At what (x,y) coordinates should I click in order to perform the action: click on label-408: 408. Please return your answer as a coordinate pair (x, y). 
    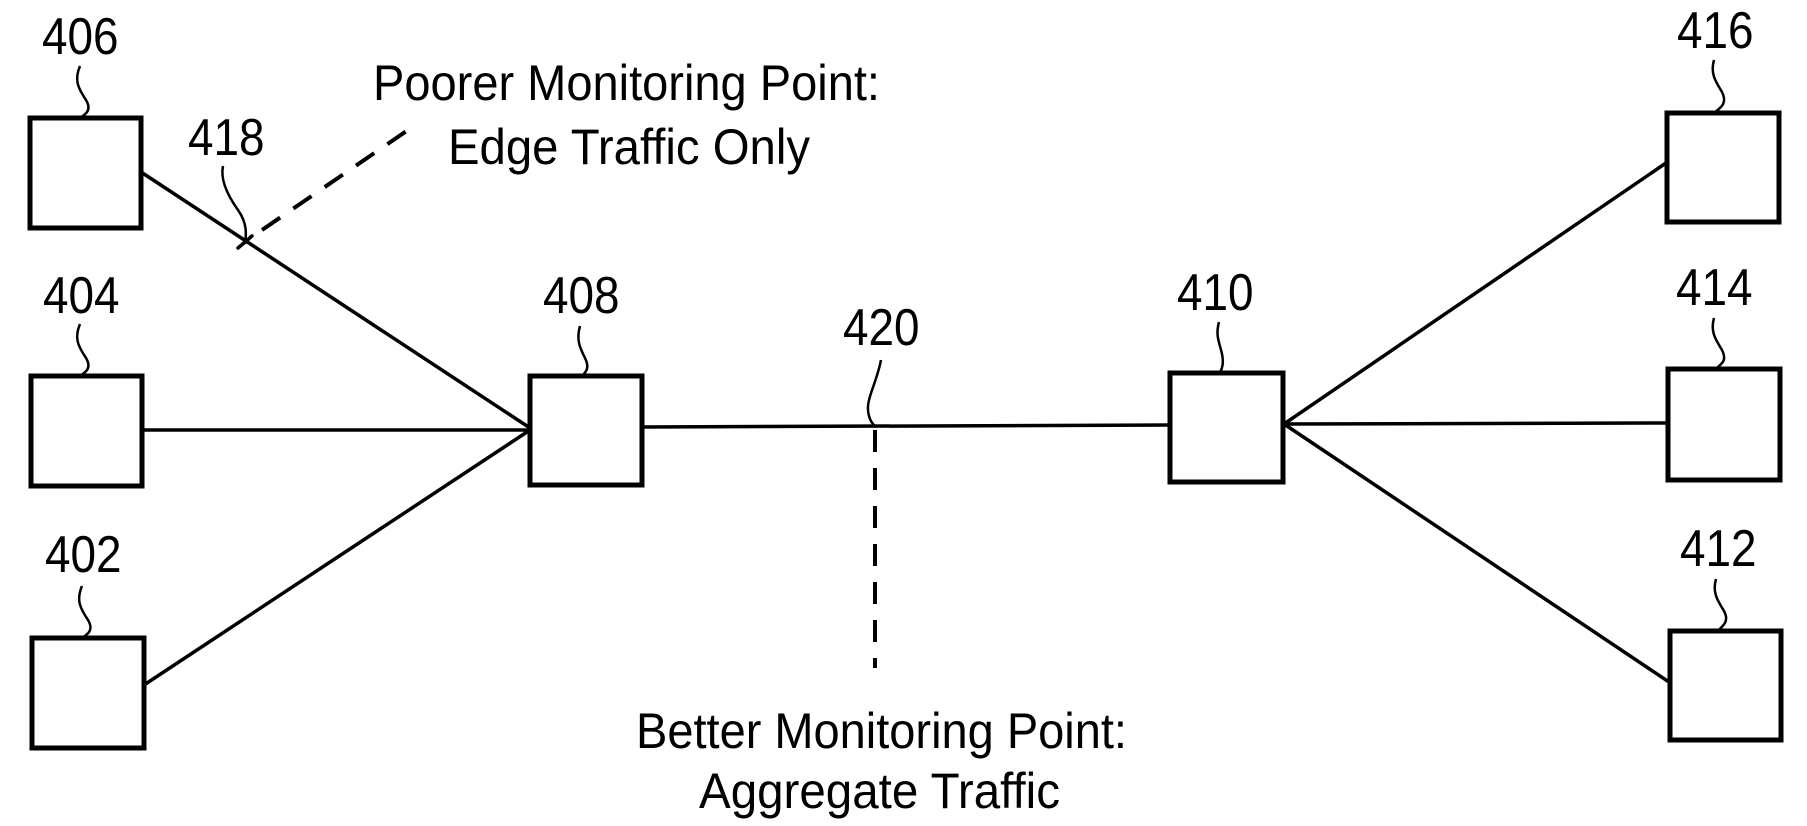
    Looking at the image, I should click on (581, 296).